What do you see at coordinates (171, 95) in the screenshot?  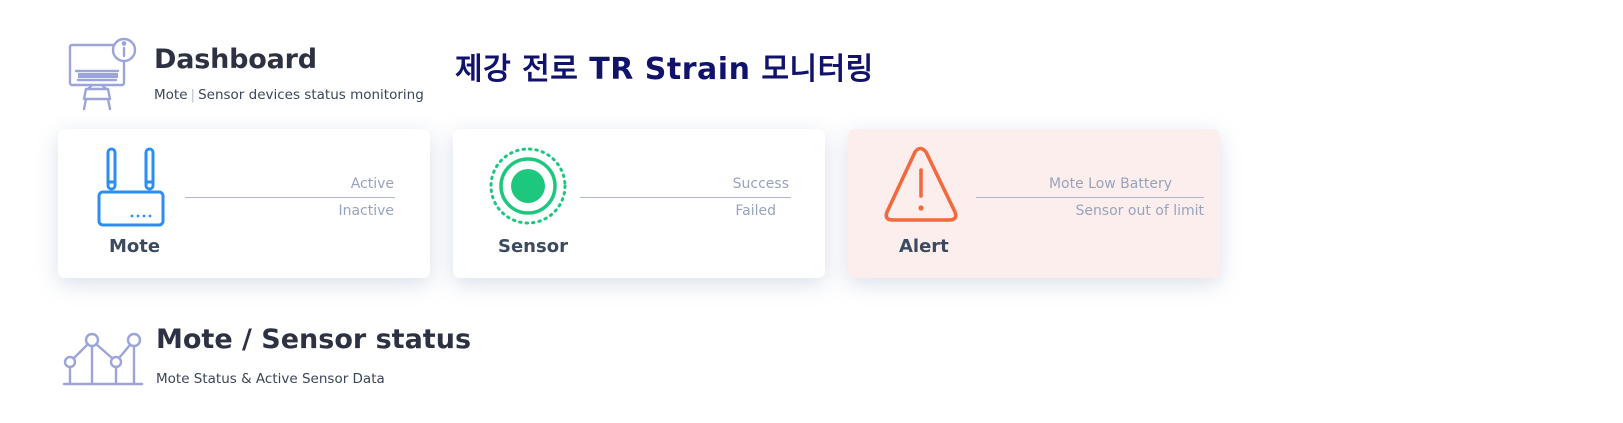 I see `subtitle-mote: Mote` at bounding box center [171, 95].